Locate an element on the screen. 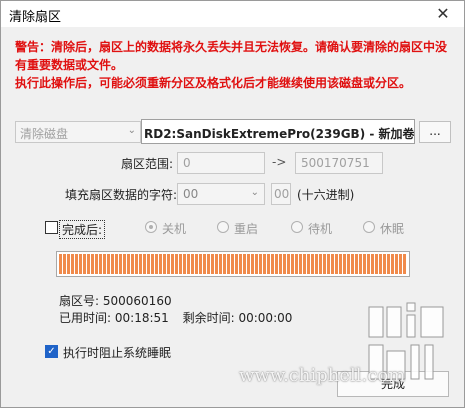 This screenshot has height=408, width=465. fill-hex-input: 00 is located at coordinates (281, 194).